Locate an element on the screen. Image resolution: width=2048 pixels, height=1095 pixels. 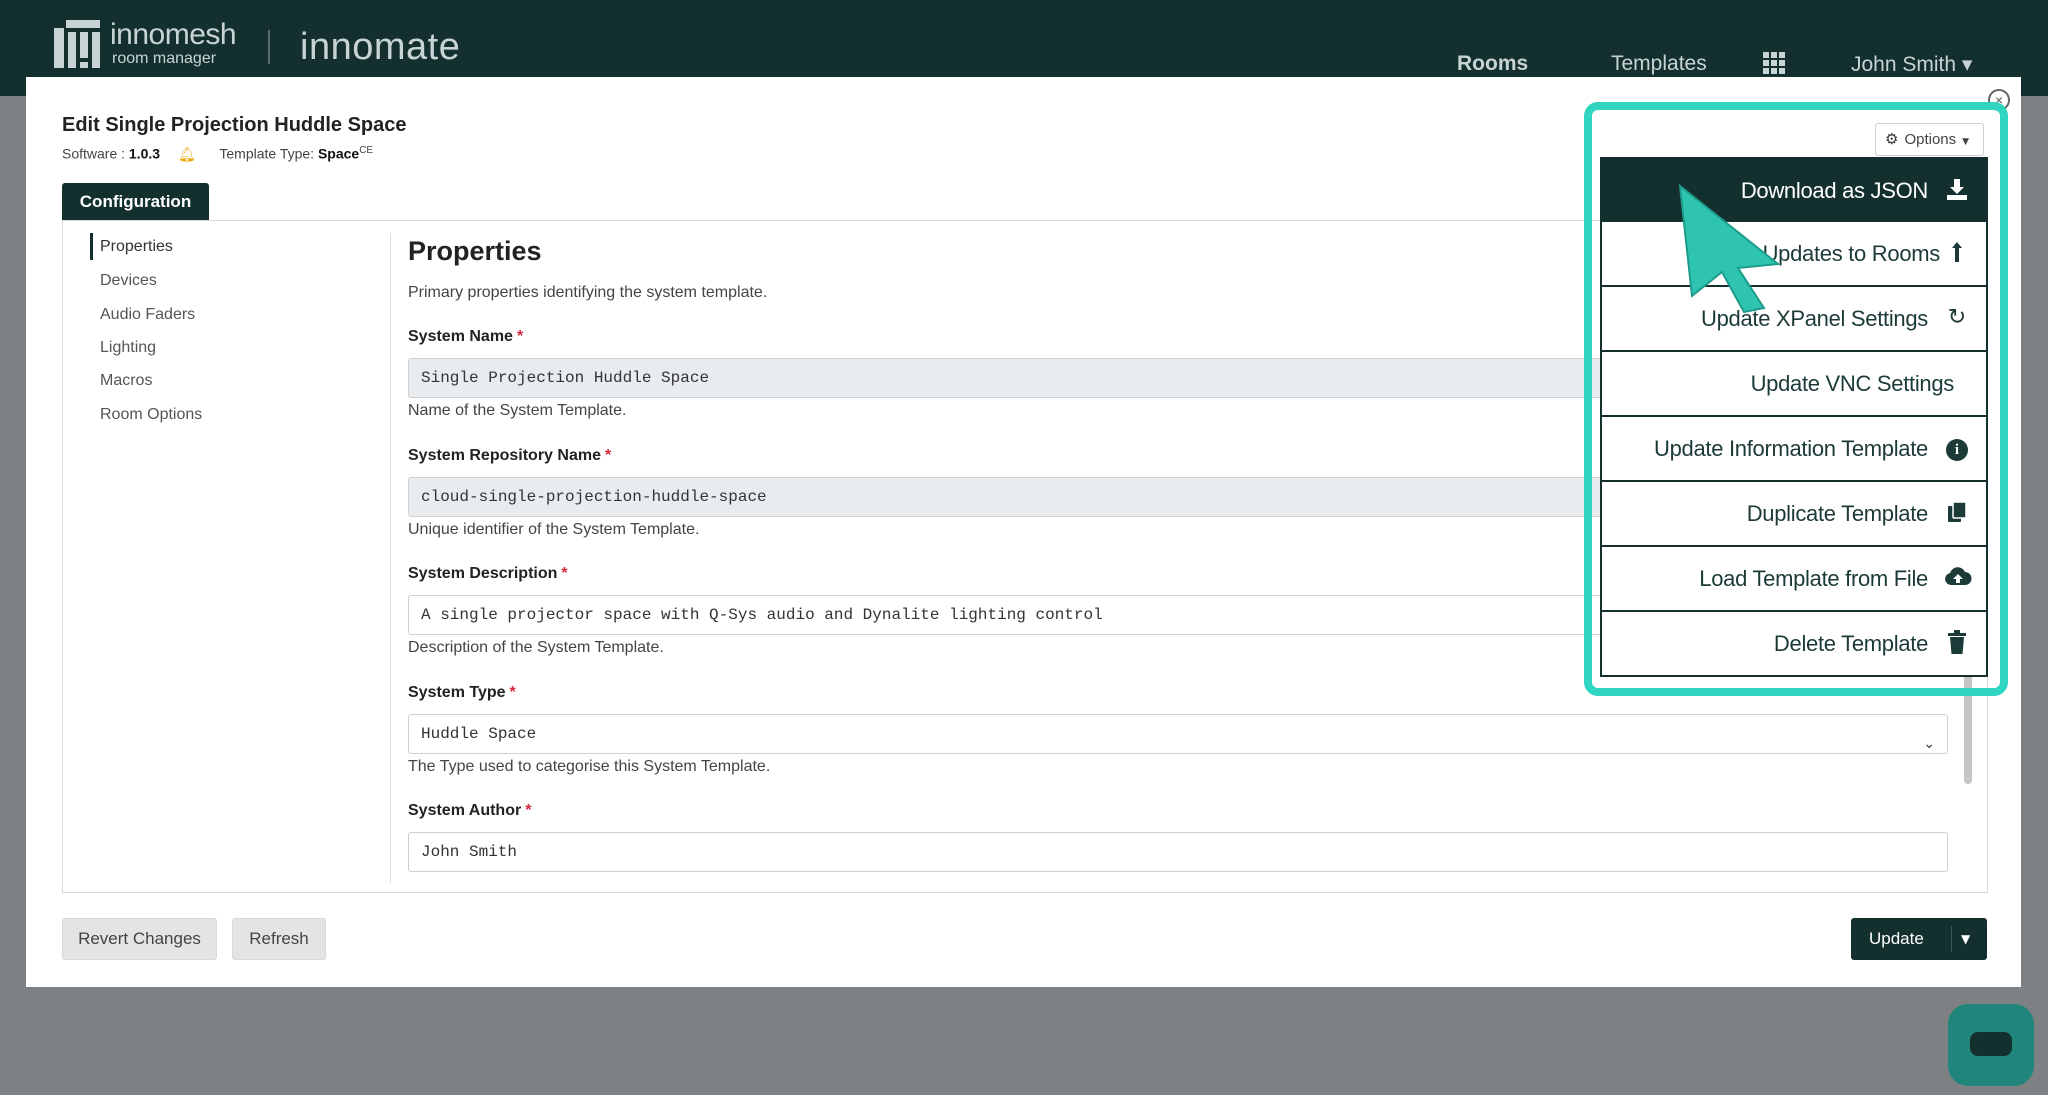
template-type-label: Template Type: is located at coordinates (267, 153).